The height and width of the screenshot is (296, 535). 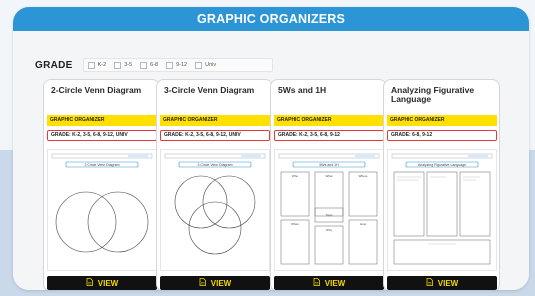 I want to click on grade-option-9-12: 9-12, so click(x=176, y=65).